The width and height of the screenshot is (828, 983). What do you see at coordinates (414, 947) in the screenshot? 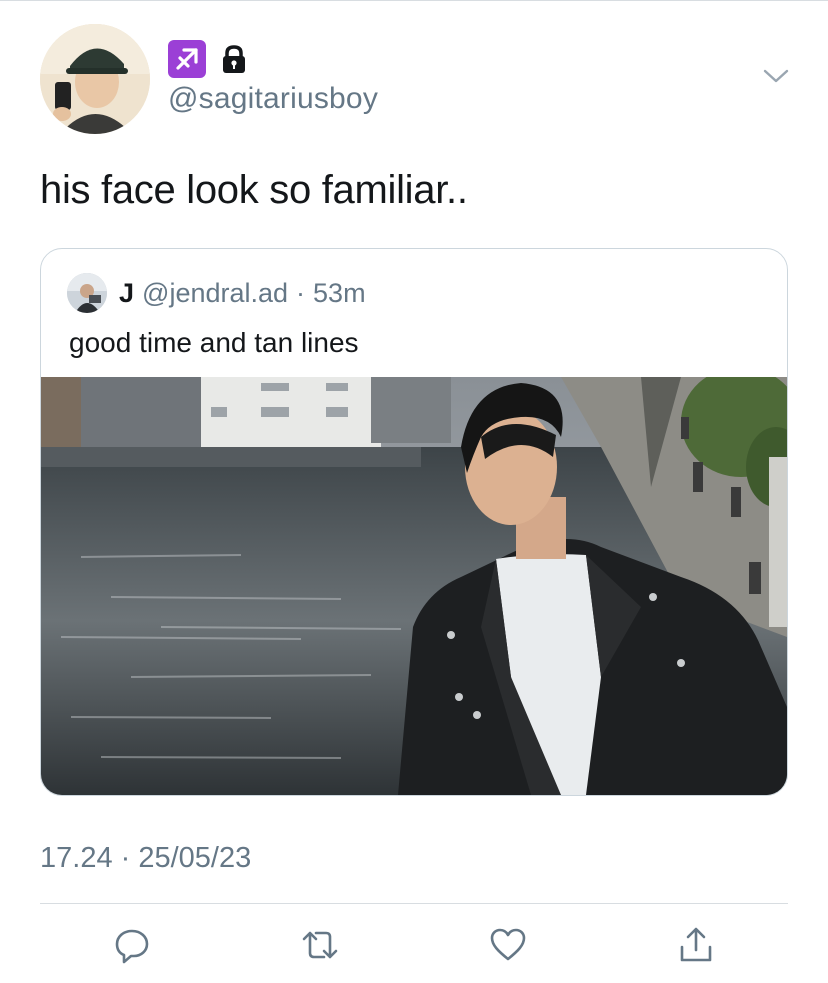
I see `tweet-actions` at bounding box center [414, 947].